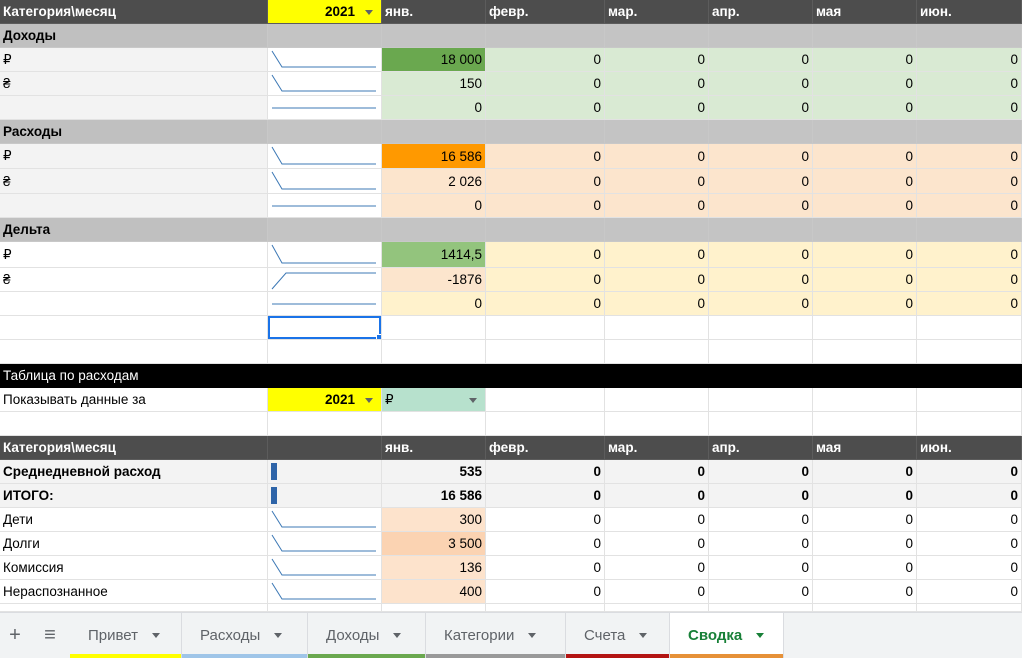  I want to click on chevron-down-icon, so click(532, 635).